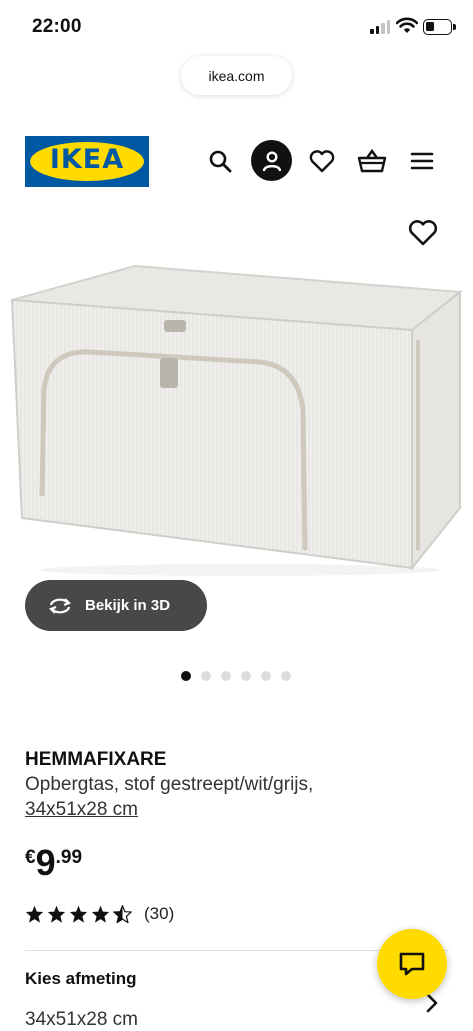 The image size is (473, 1031). I want to click on product-price: € 9 .99, so click(53, 863).